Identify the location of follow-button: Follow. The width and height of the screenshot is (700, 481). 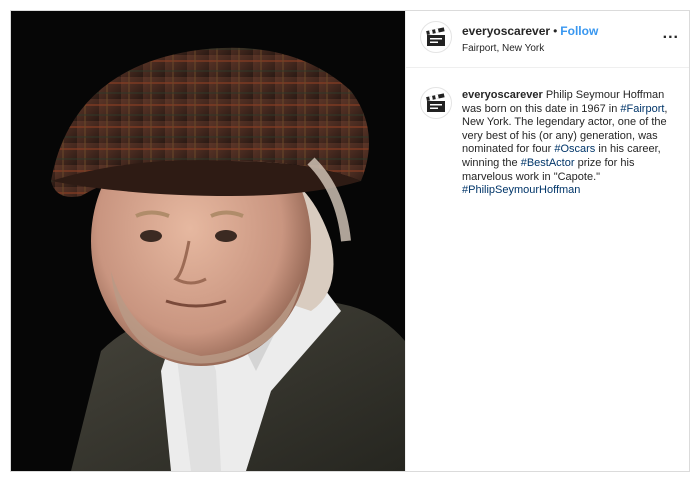
(579, 31).